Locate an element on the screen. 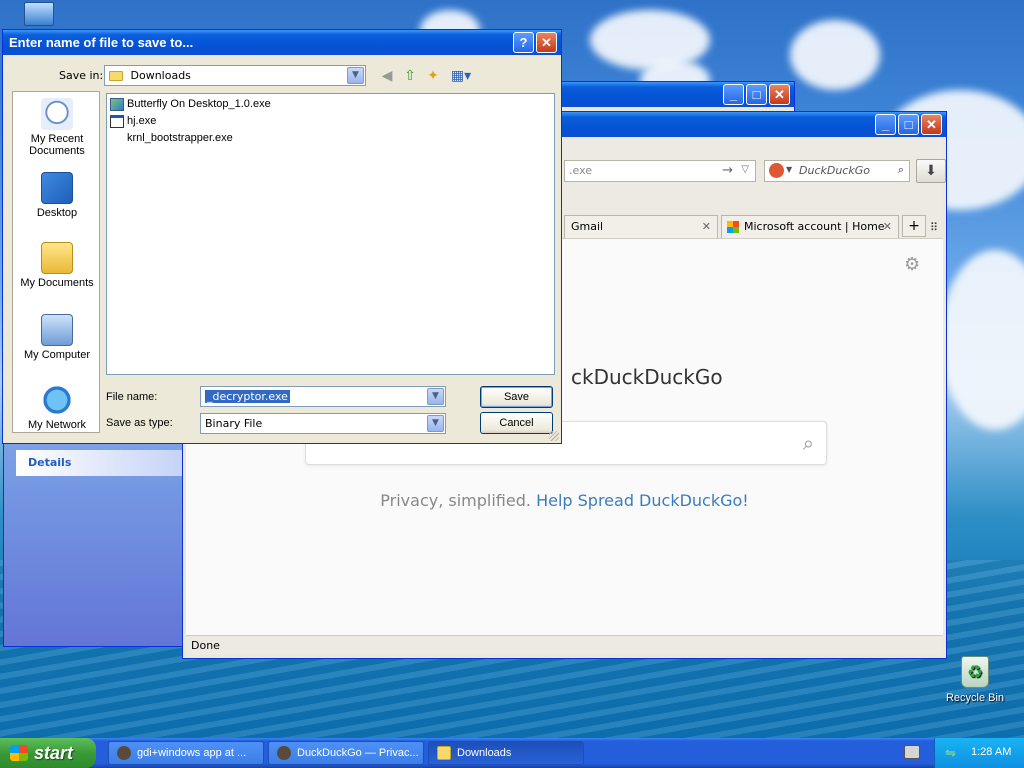  blank-file-icon is located at coordinates (117, 138).